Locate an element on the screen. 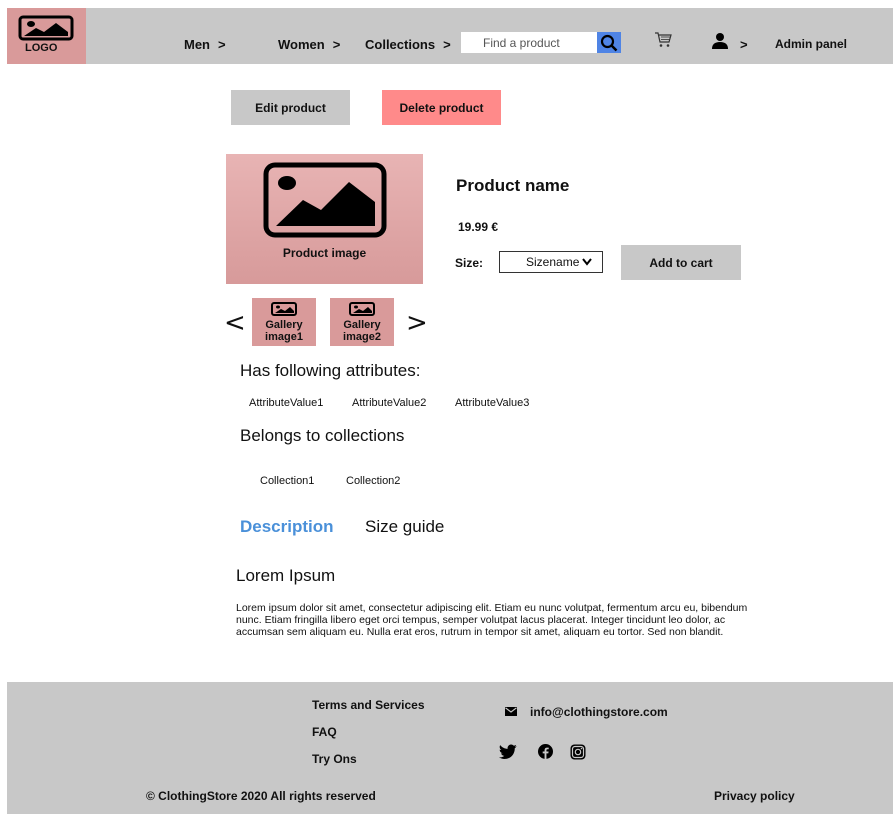  attribute-value: AttributeValue2 is located at coordinates (389, 403).